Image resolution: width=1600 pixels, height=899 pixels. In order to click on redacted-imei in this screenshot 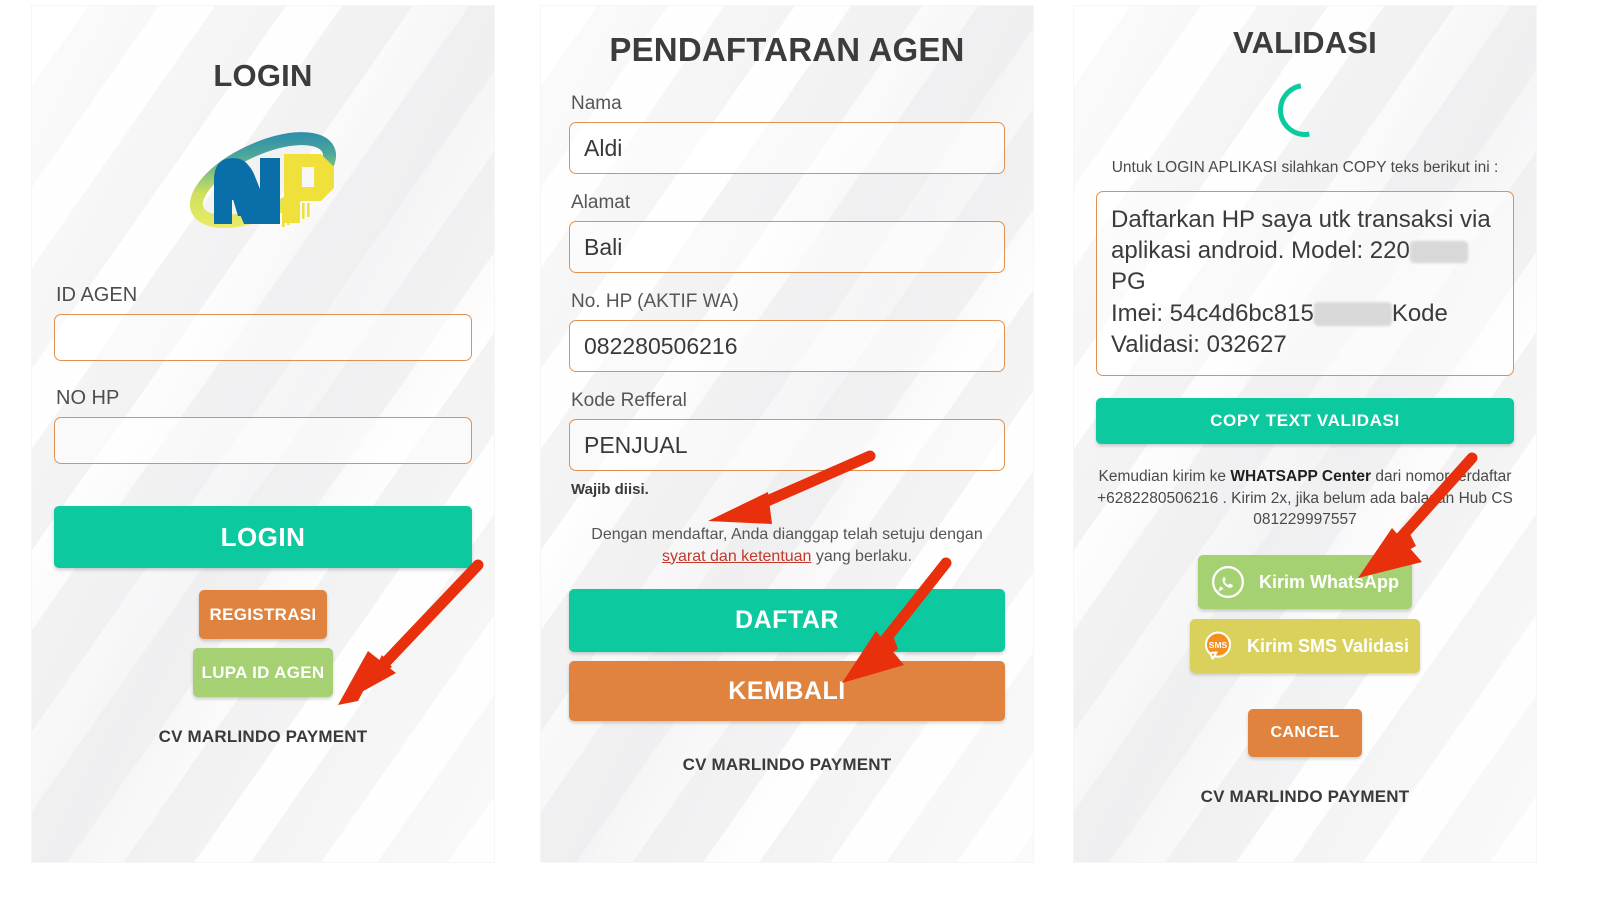, I will do `click(1352, 314)`.